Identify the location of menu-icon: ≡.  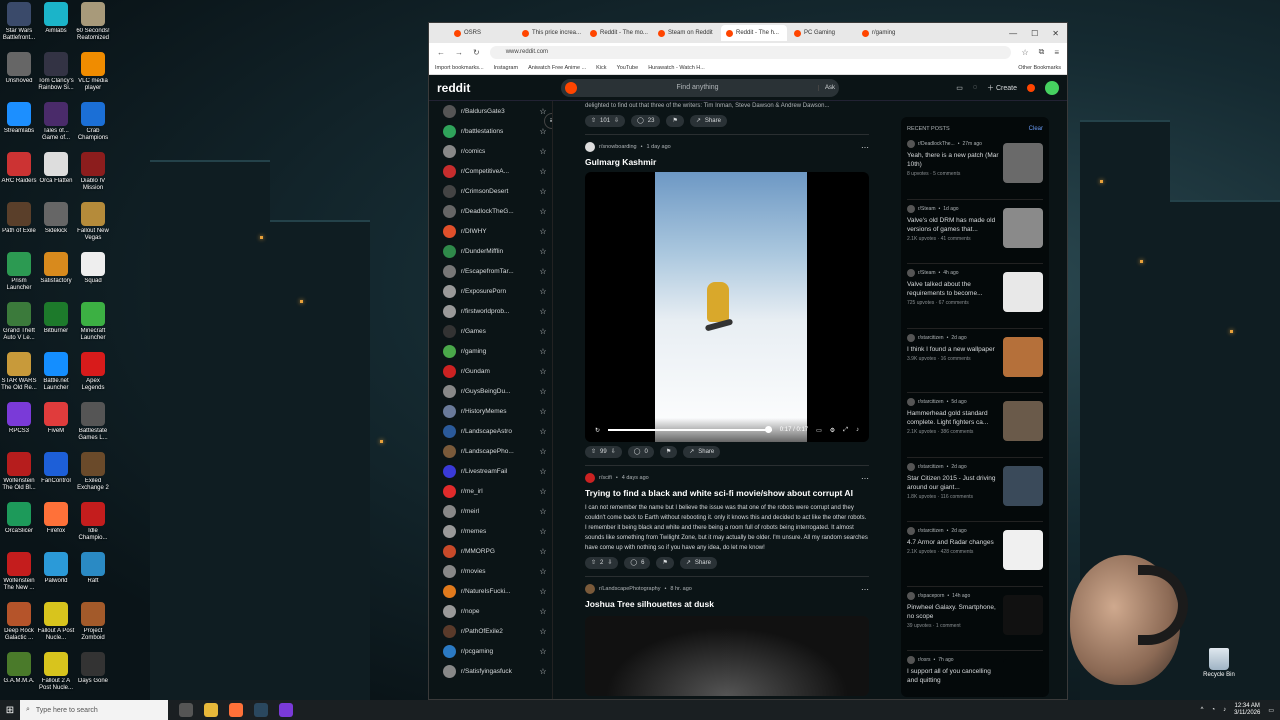
(1056, 52).